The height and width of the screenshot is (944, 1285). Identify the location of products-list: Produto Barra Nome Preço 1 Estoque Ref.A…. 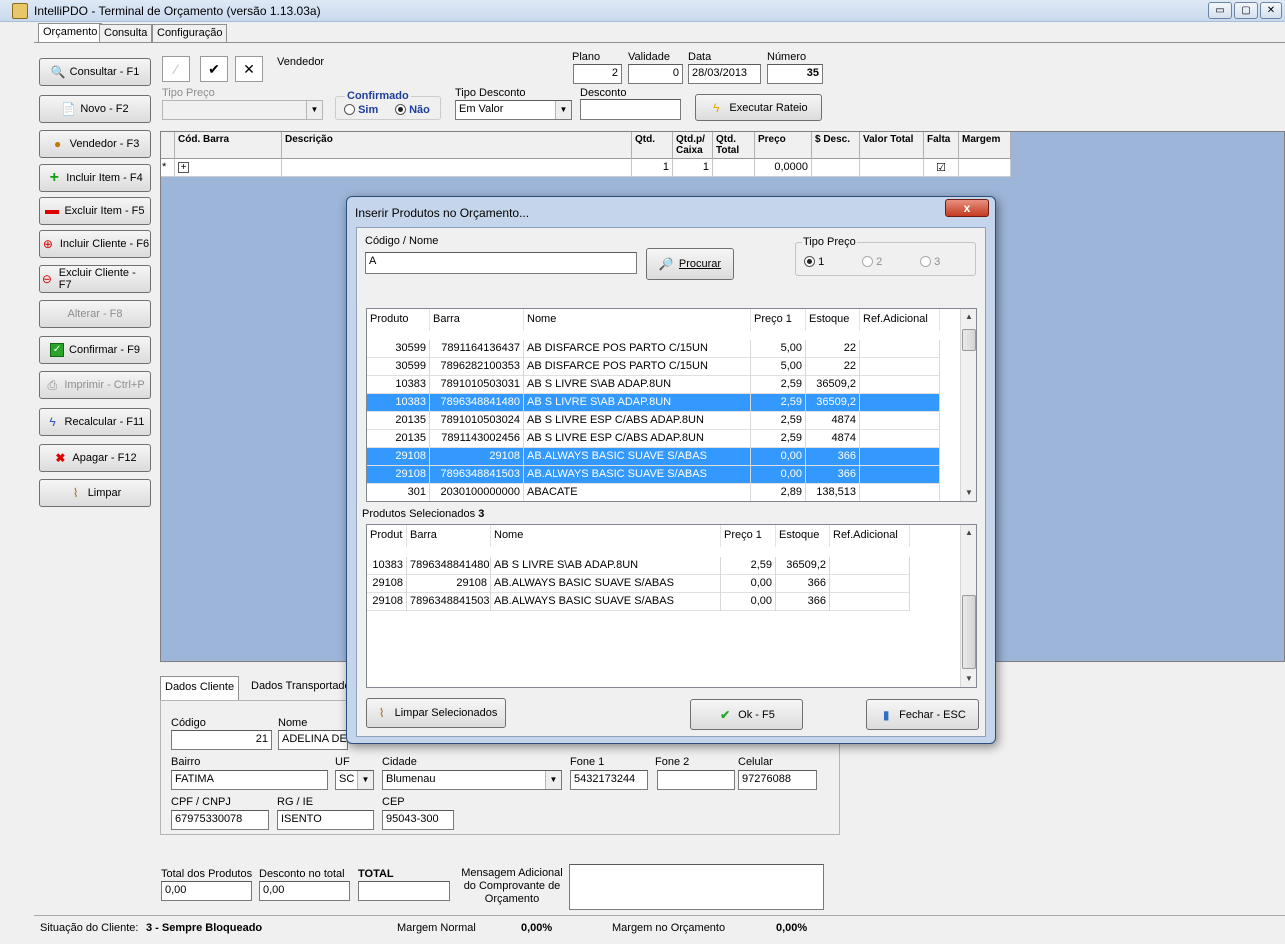
(671, 405).